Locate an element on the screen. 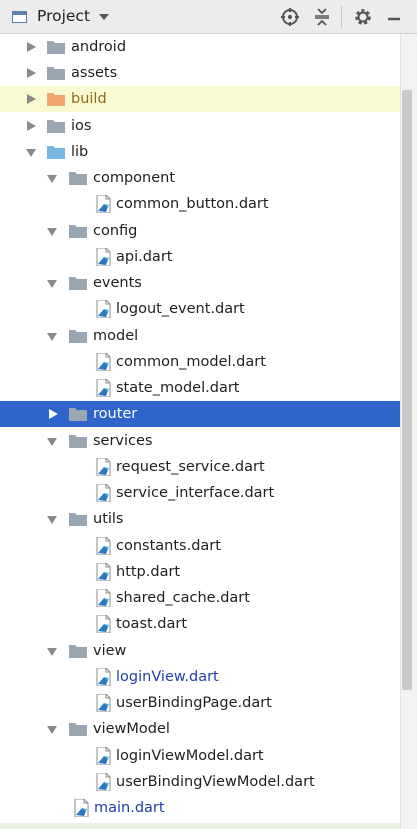 This screenshot has width=417, height=829. tree-item-common-button: common_button.dart is located at coordinates (200, 204).